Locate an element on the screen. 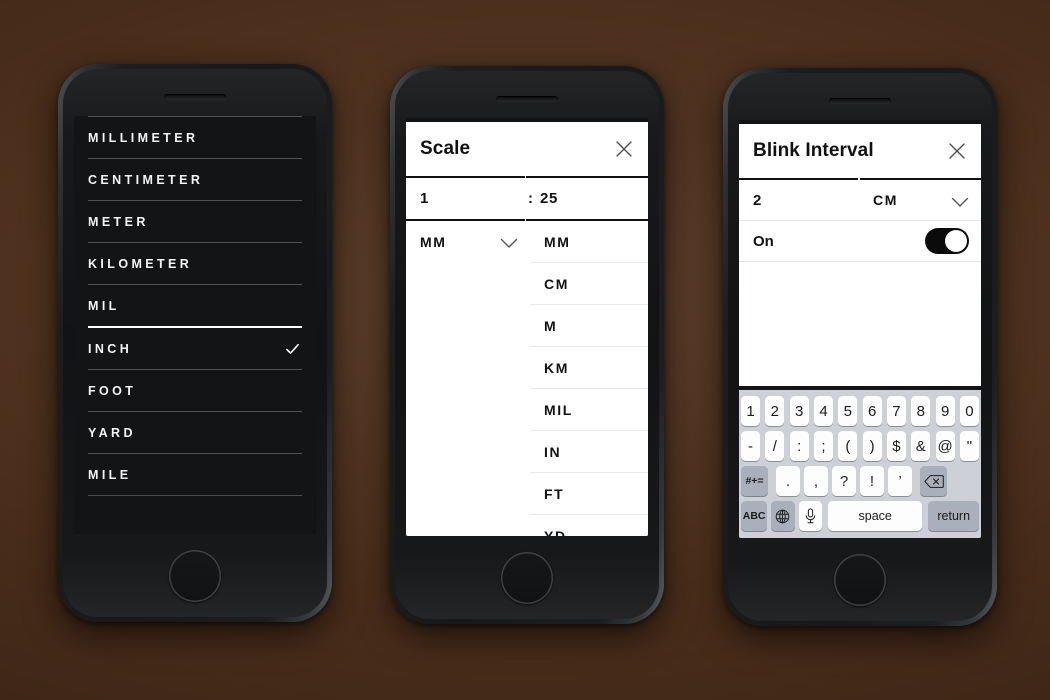 This screenshot has width=1050, height=700. on-toggle-switch is located at coordinates (947, 241).